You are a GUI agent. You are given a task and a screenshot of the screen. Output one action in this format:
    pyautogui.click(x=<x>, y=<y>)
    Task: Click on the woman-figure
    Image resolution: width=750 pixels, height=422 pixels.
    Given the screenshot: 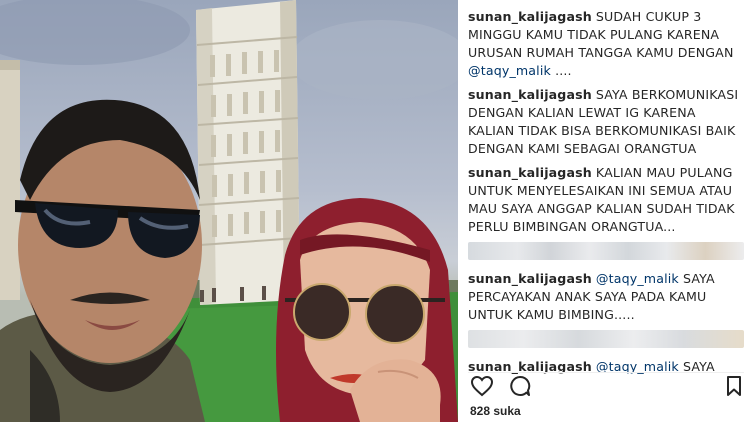 What is the action you would take?
    pyautogui.click(x=367, y=310)
    